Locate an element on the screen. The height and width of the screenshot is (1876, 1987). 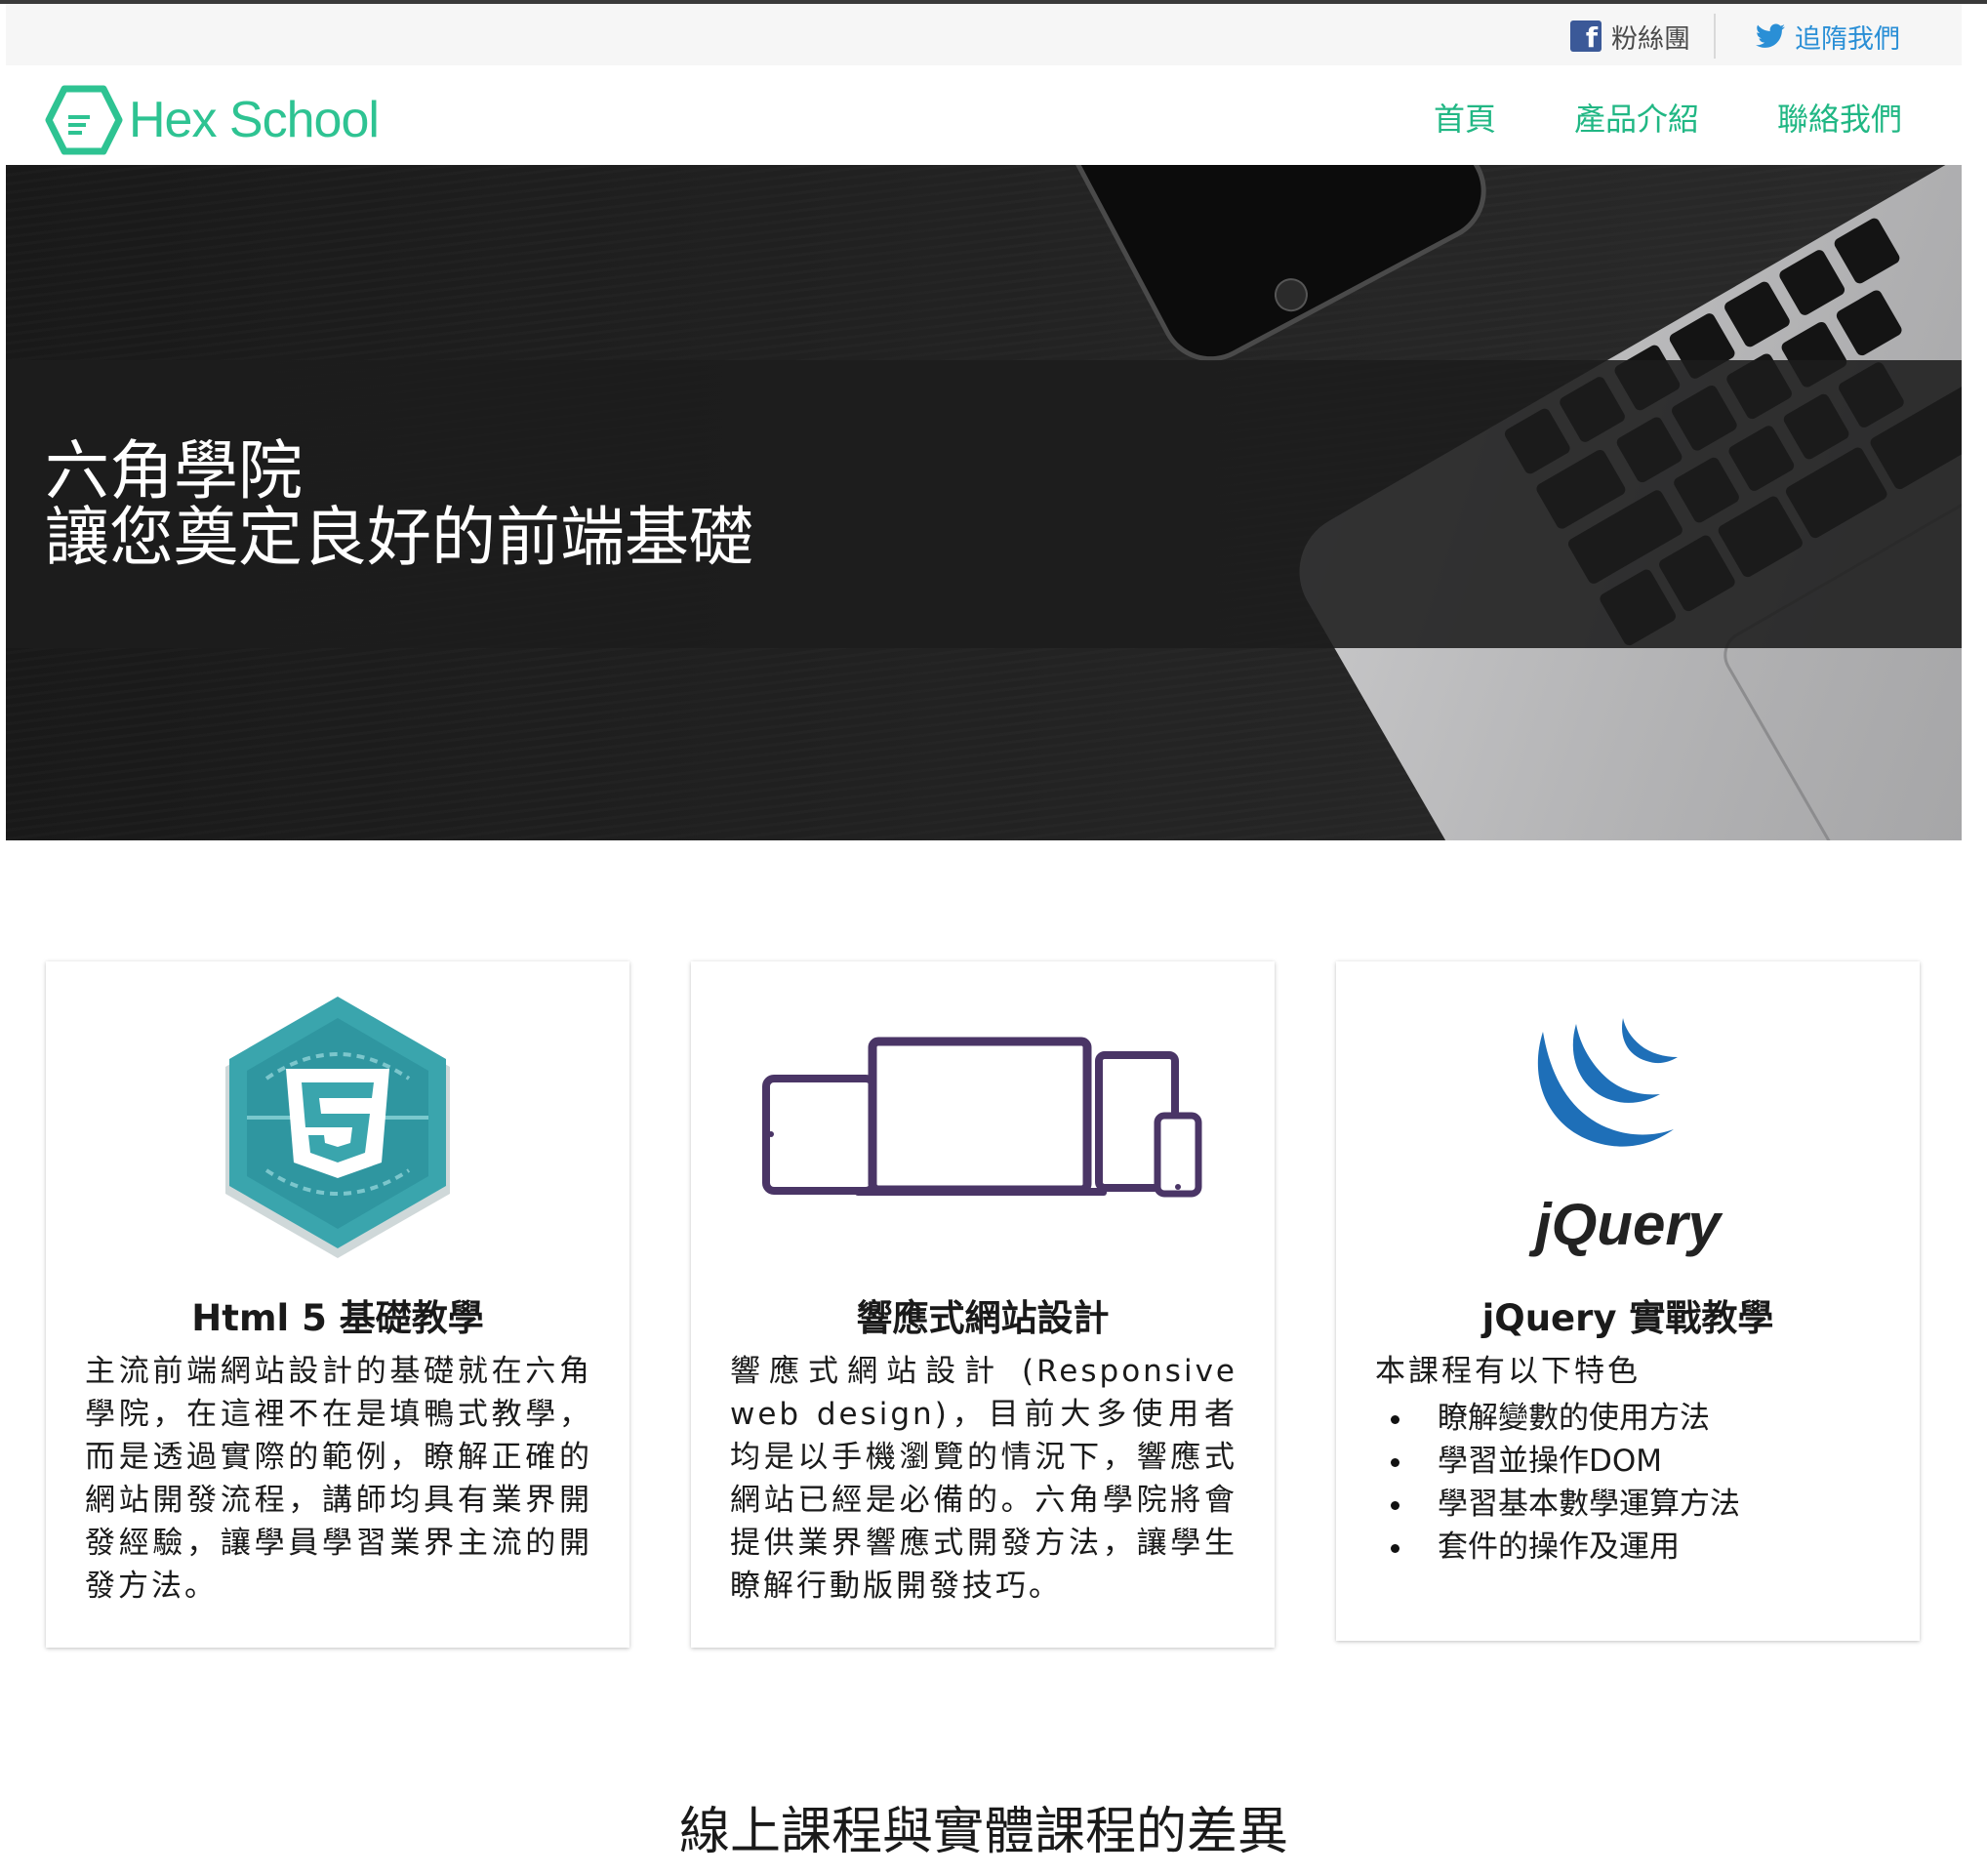
card-title: jQuery 實戰教學 is located at coordinates (1627, 1318).